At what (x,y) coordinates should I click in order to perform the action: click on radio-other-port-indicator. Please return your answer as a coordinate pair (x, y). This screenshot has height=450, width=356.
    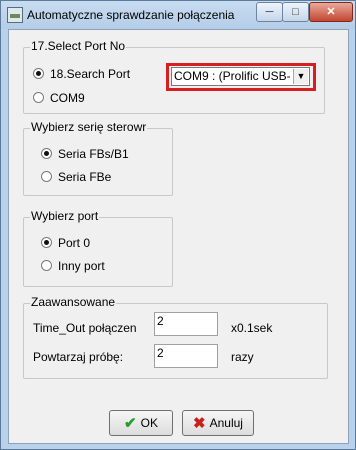
    Looking at the image, I should click on (46, 265).